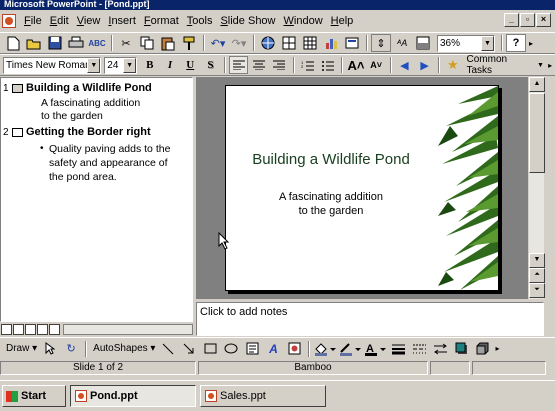 The image size is (555, 411). I want to click on hyperlink-icon, so click(268, 43).